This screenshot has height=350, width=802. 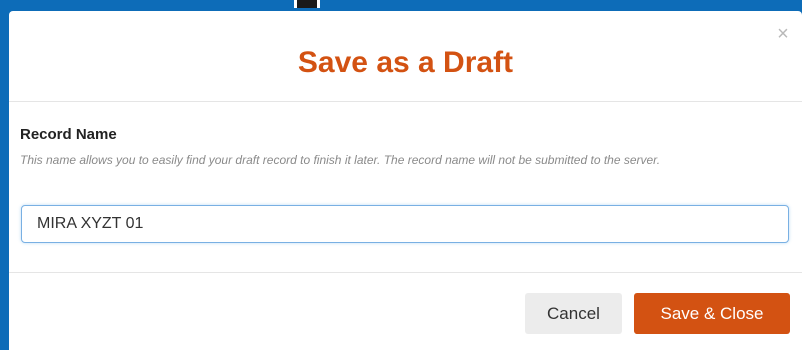 I want to click on background-icon-fragment, so click(x=307, y=4).